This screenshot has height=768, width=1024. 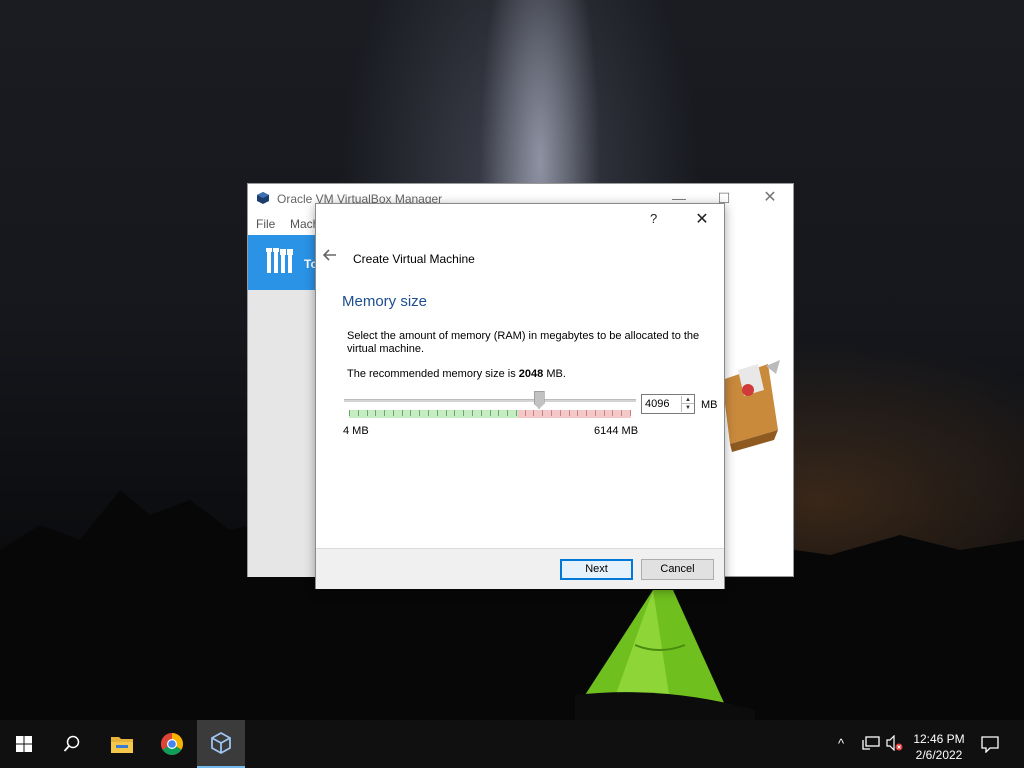 I want to click on memory-slider-thumb, so click(x=539, y=400).